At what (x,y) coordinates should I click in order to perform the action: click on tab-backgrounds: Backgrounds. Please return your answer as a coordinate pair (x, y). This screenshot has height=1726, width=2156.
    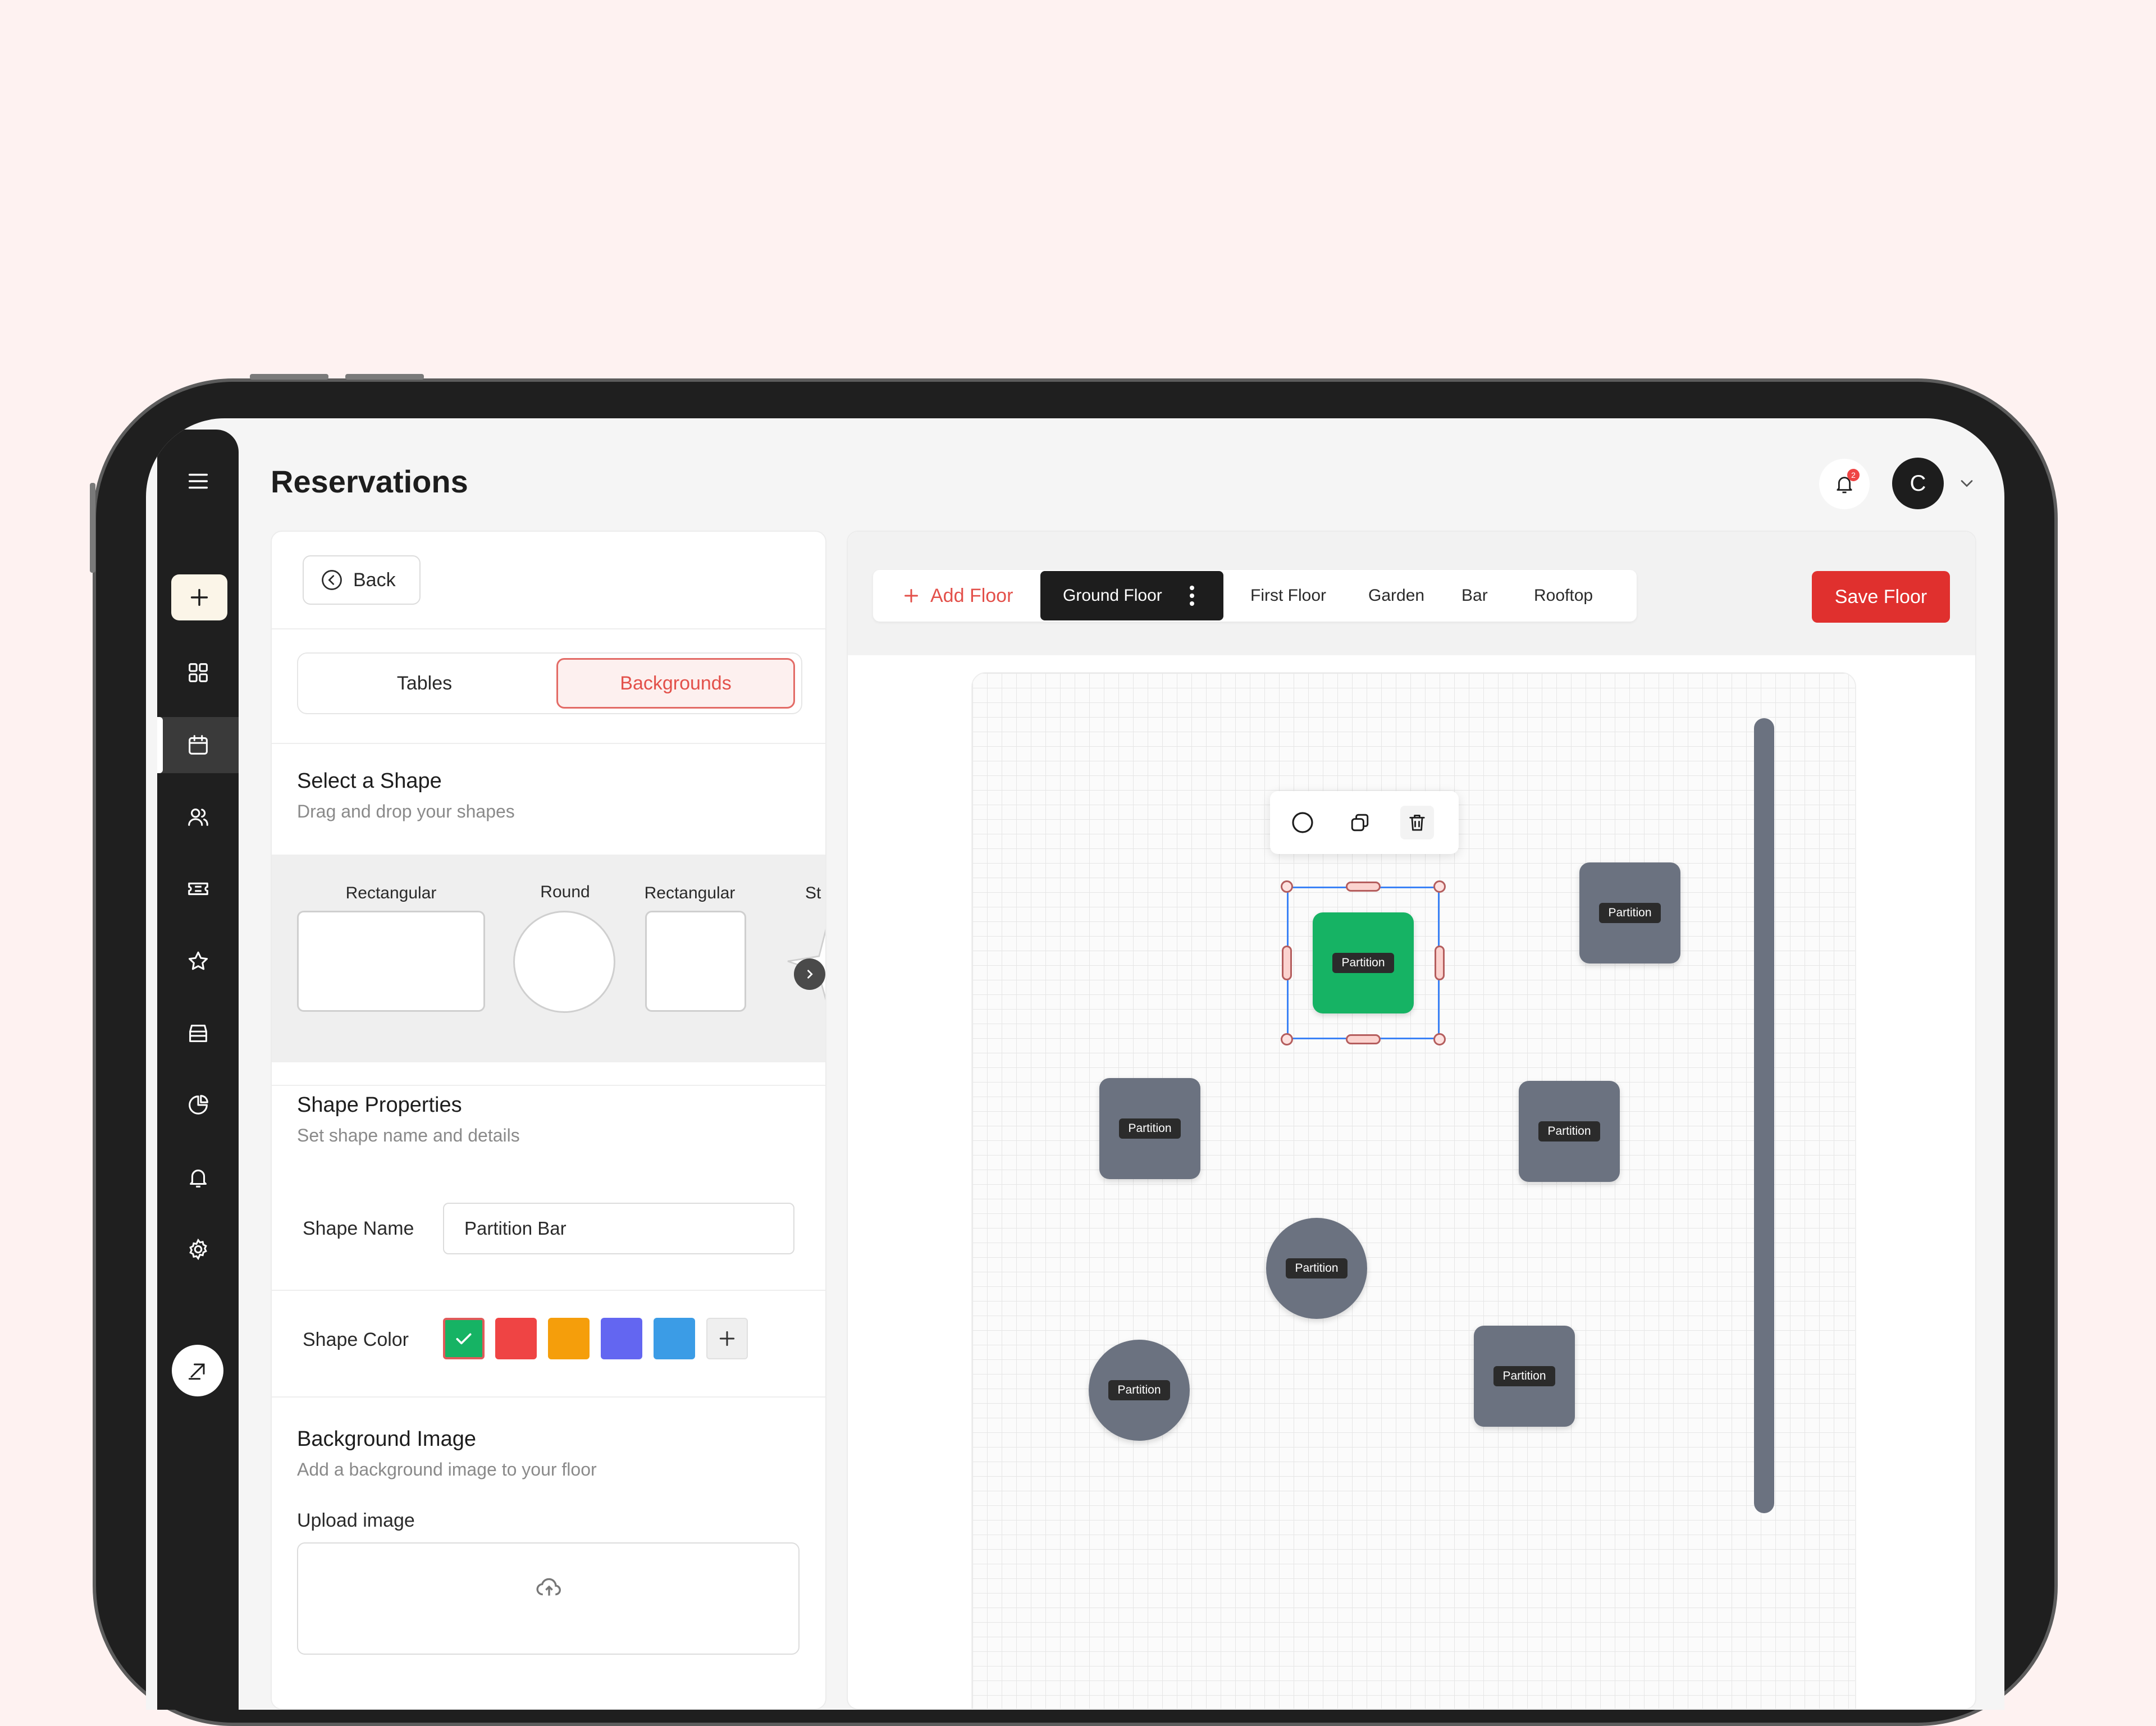
    Looking at the image, I should click on (675, 683).